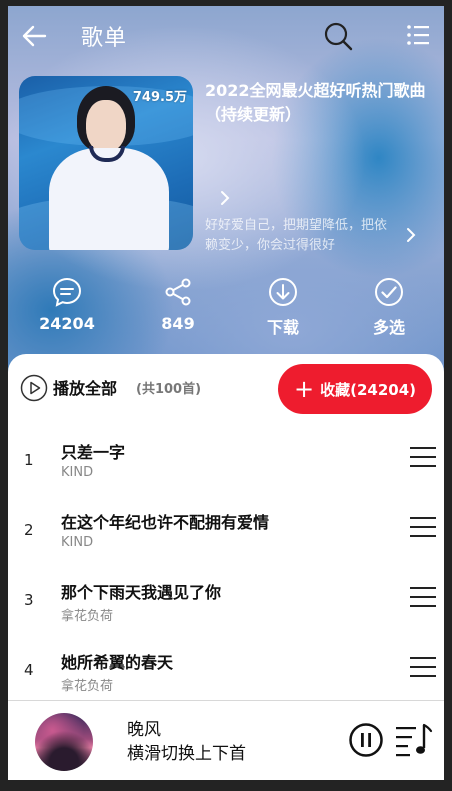 This screenshot has height=791, width=452. What do you see at coordinates (304, 389) in the screenshot?
I see `plus-icon: +` at bounding box center [304, 389].